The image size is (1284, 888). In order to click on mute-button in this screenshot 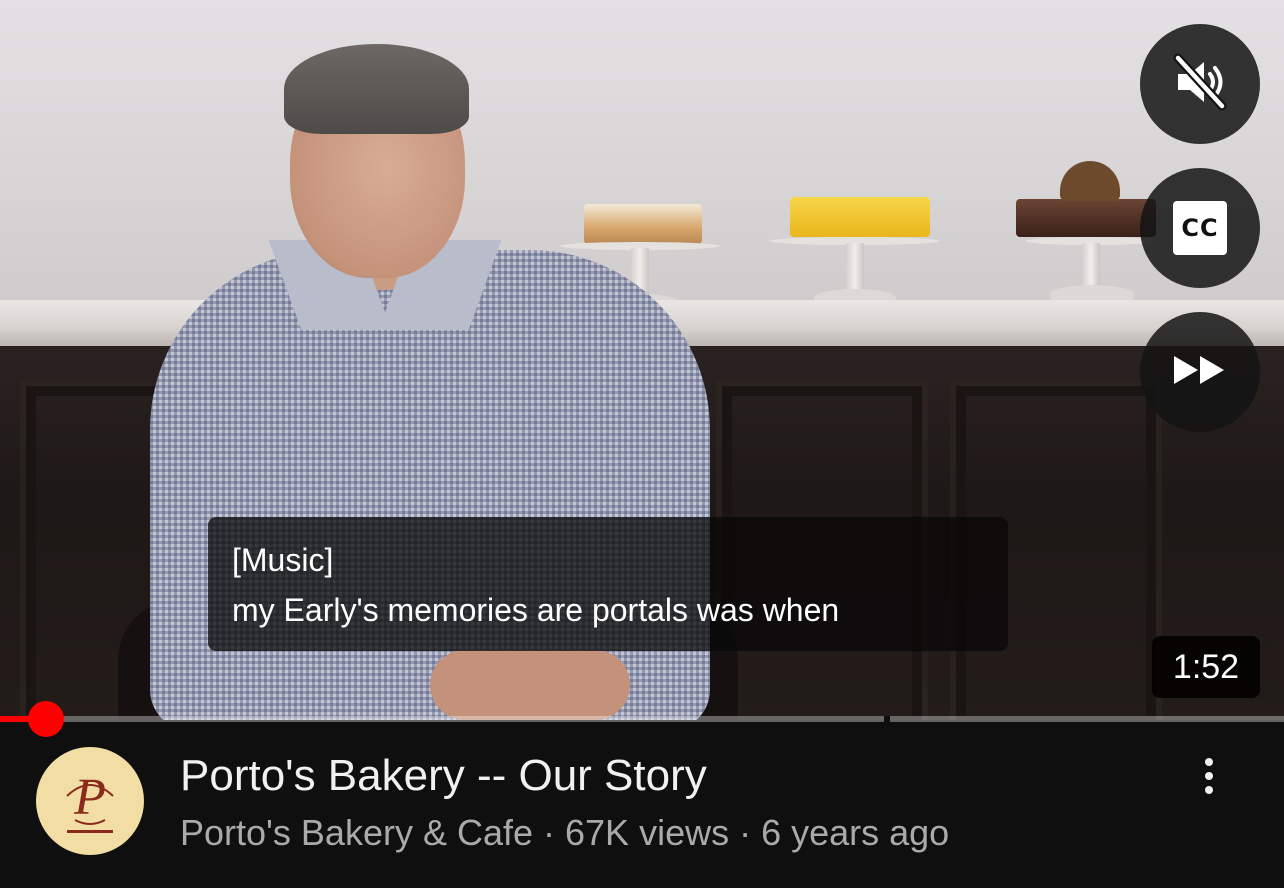, I will do `click(1200, 84)`.